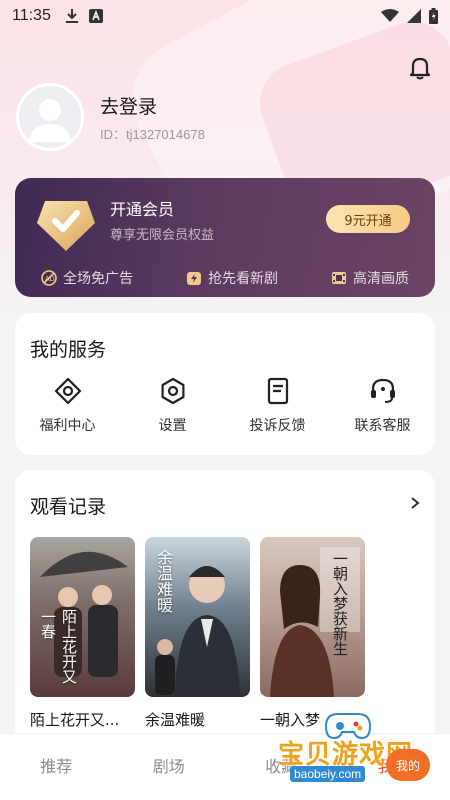  Describe the element at coordinates (169, 767) in the screenshot. I see `tab-theater: 剧场` at that location.